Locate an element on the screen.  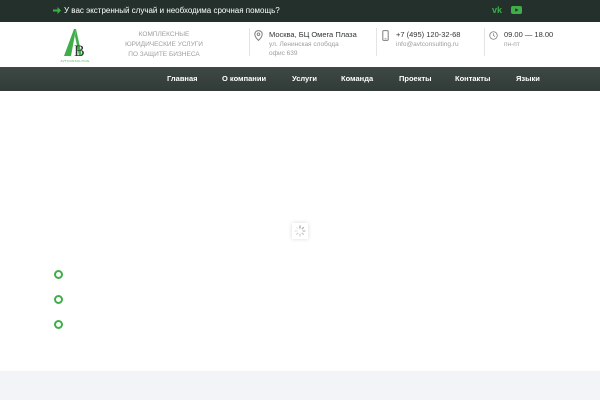
email-address: info@avtconsulting.ru is located at coordinates (427, 44).